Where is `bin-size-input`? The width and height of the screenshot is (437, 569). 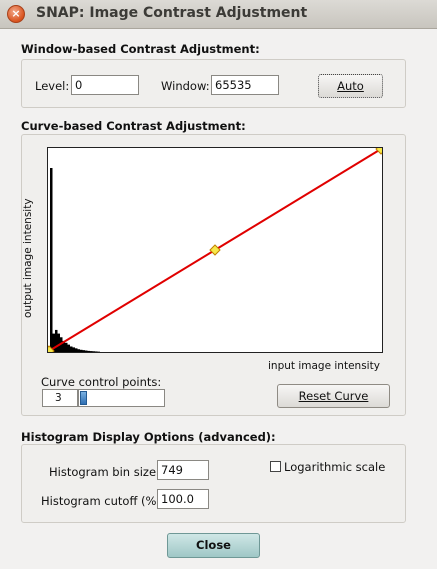
bin-size-input is located at coordinates (183, 470).